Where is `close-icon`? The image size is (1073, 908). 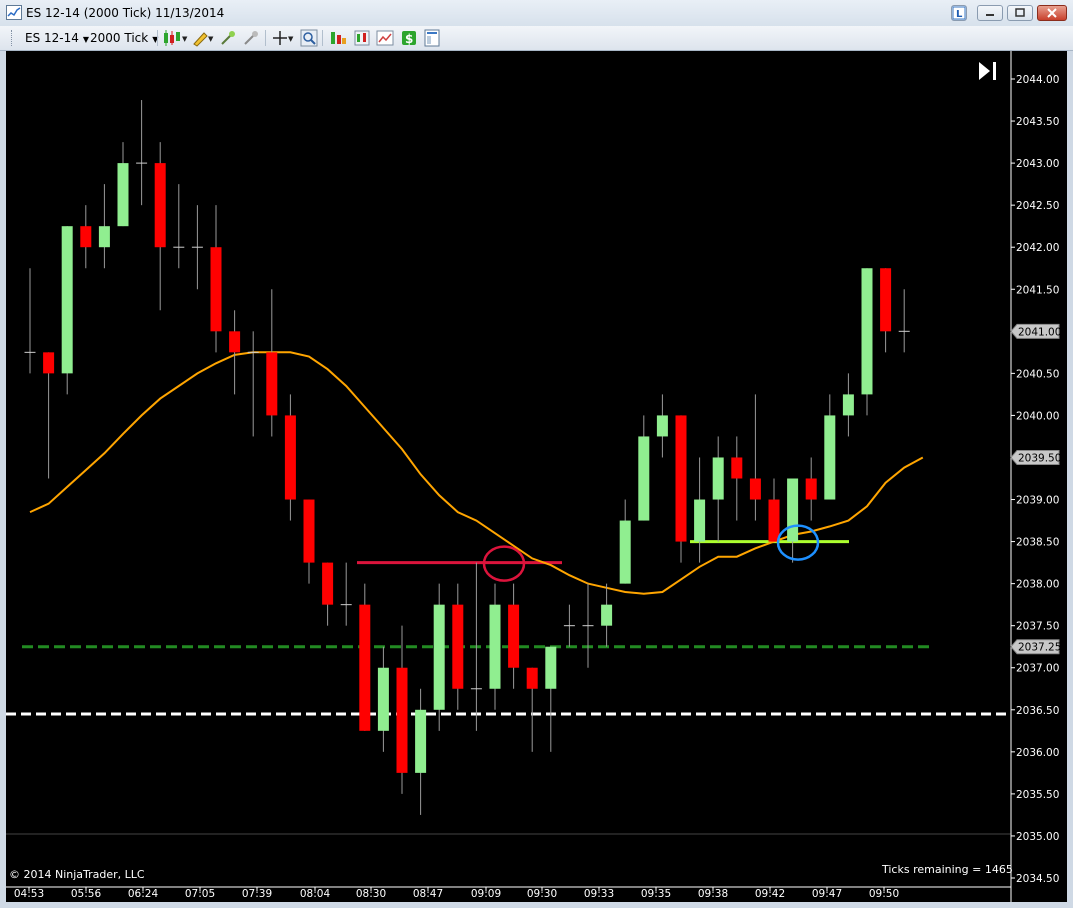 close-icon is located at coordinates (1052, 13).